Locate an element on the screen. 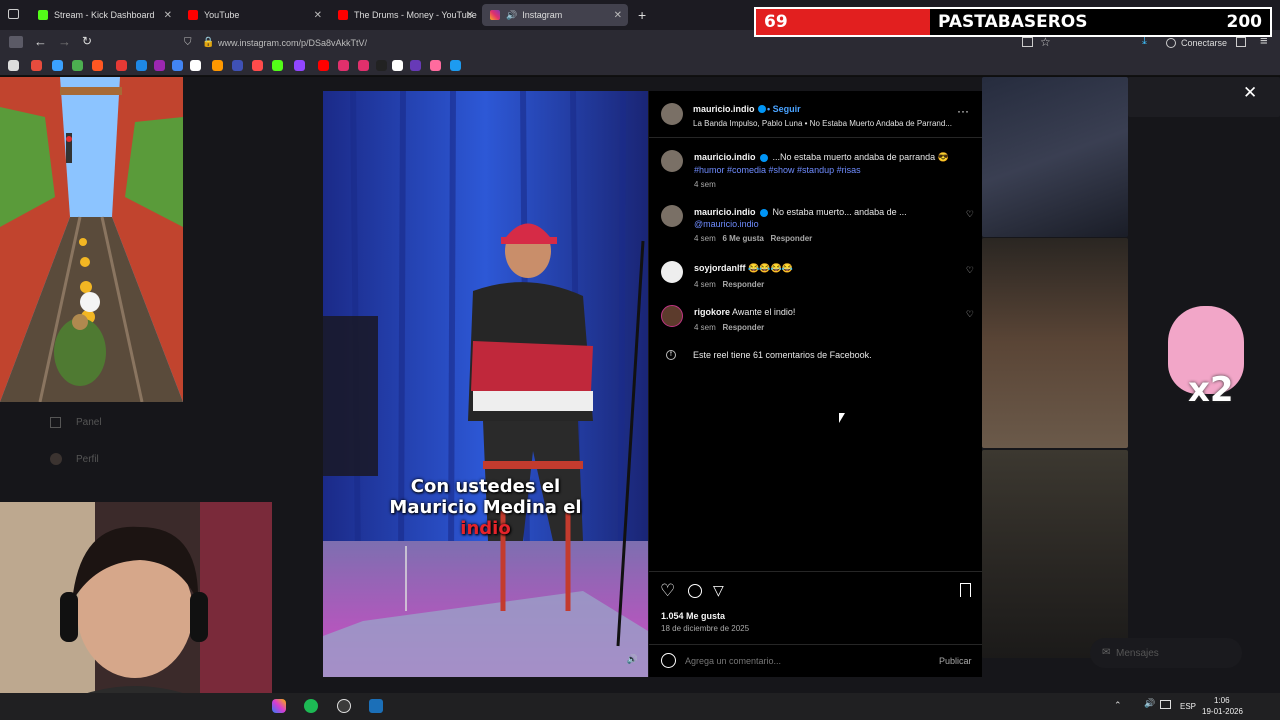  caption-line: Con ustedes el is located at coordinates (485, 486).